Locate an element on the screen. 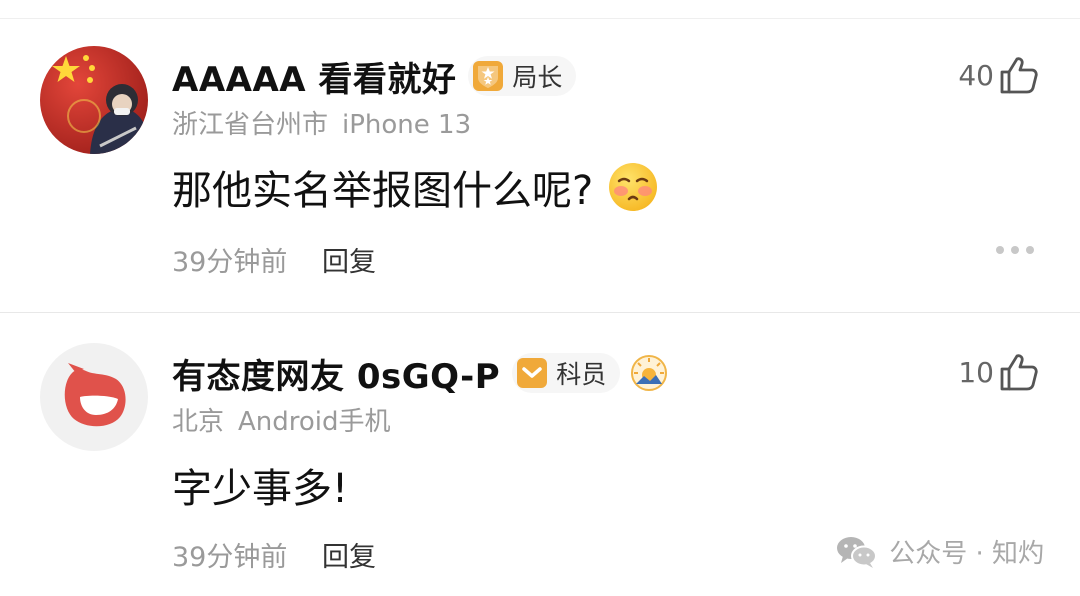  badge-shield-chevron-icon is located at coordinates (532, 373).